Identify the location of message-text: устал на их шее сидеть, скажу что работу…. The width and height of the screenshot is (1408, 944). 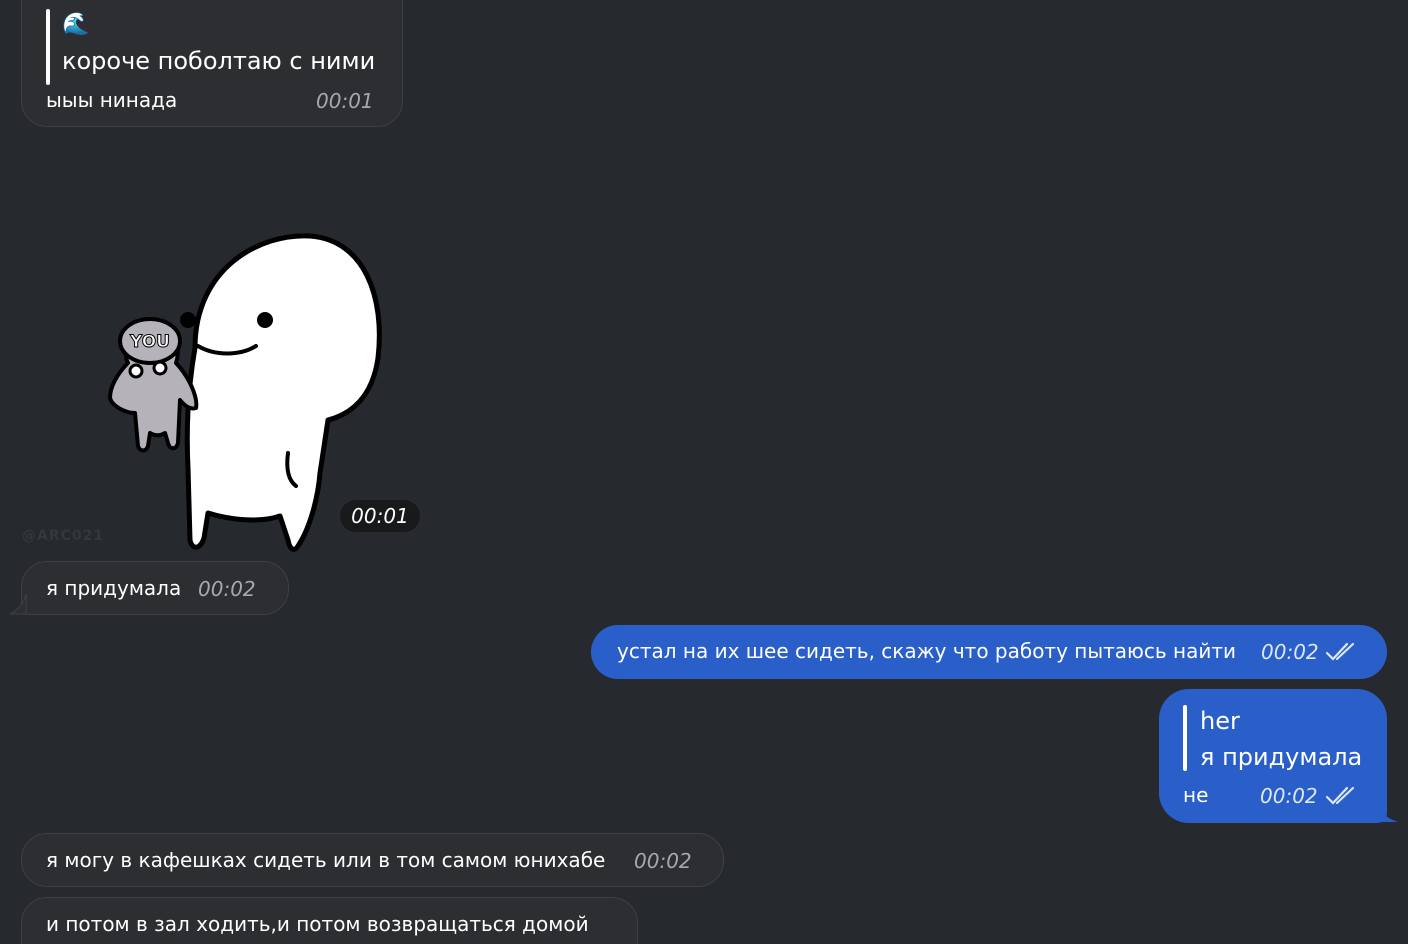
(927, 651).